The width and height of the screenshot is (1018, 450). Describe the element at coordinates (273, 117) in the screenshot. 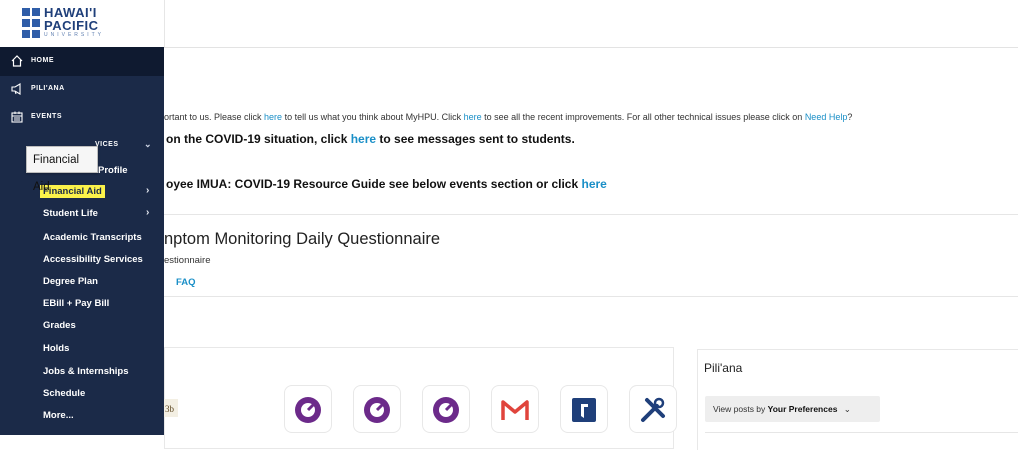

I see `feedback-link: here` at that location.